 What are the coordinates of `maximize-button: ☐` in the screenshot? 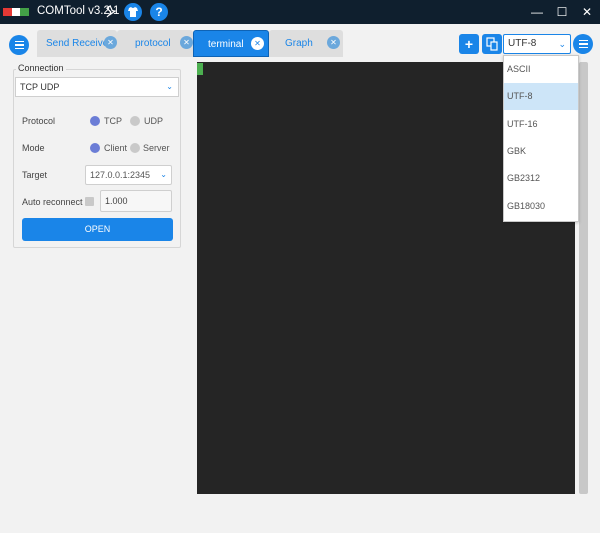 It's located at (562, 12).